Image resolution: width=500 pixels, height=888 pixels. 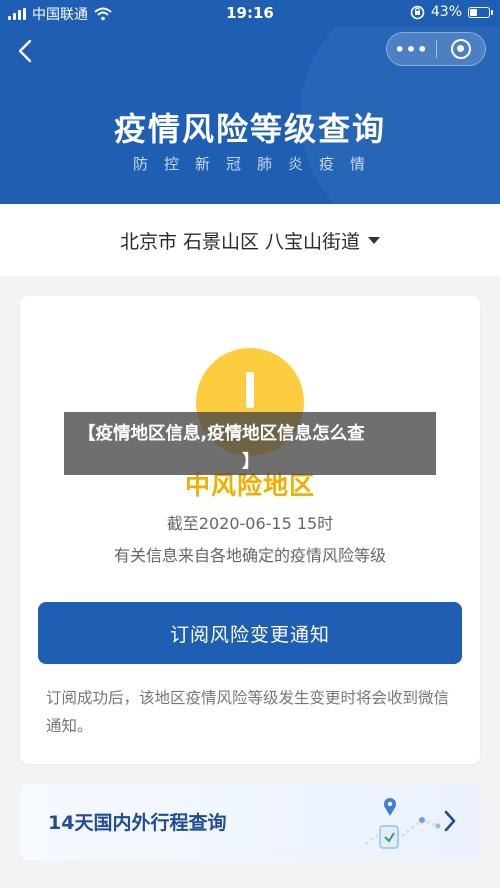 I want to click on dropdown-caret-icon, so click(x=374, y=240).